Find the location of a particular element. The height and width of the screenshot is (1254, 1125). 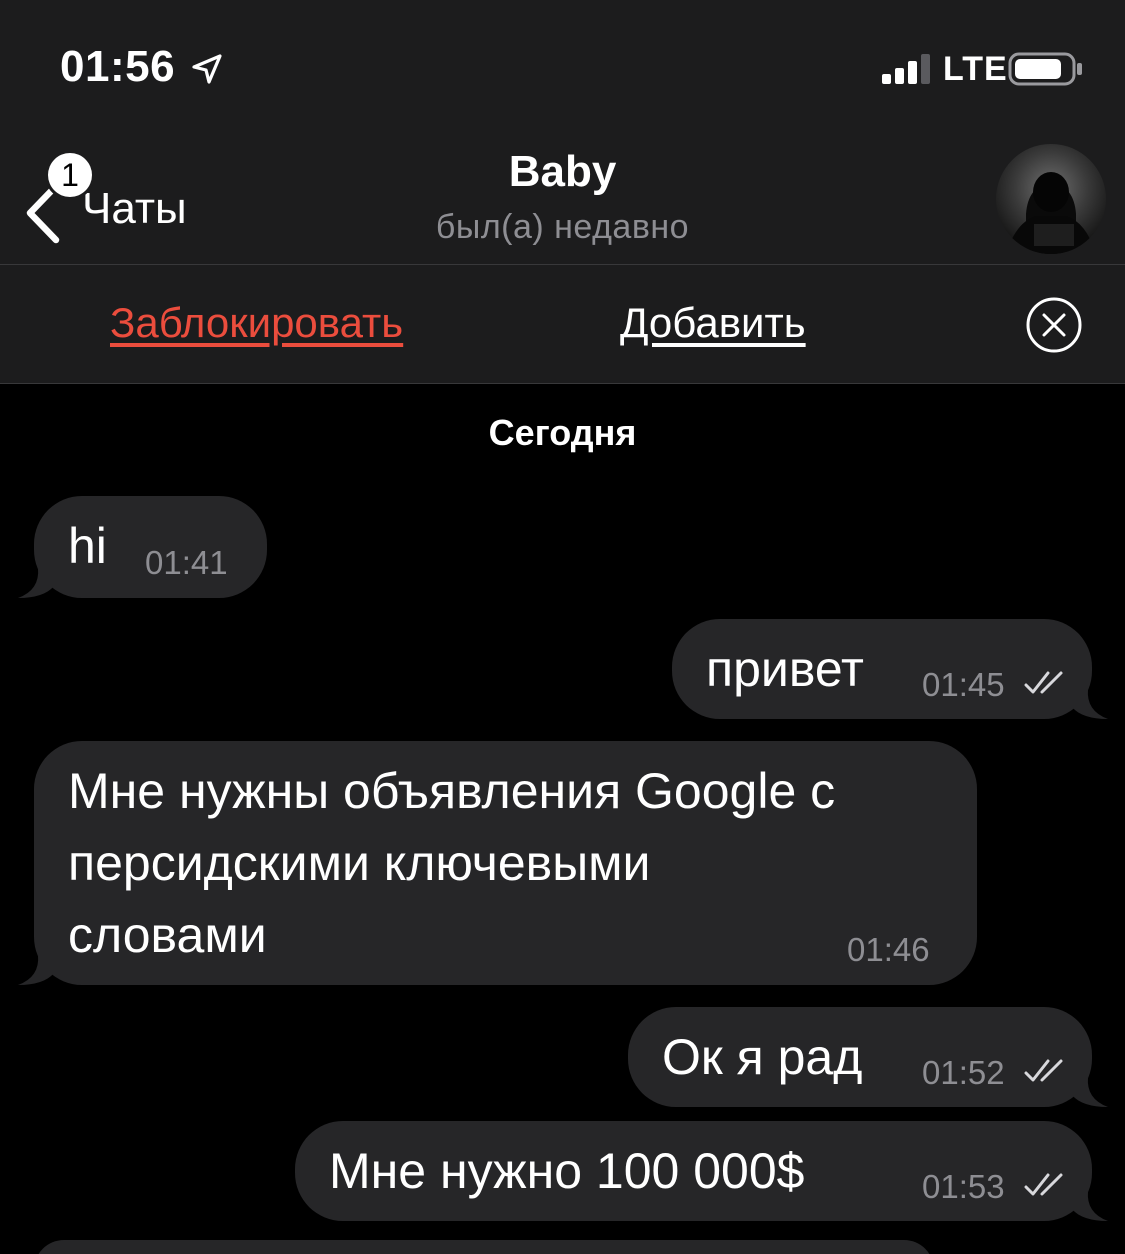

message-bubble-outgoing: Мне нужно 100 000$ 01:53 is located at coordinates (701, 1171).